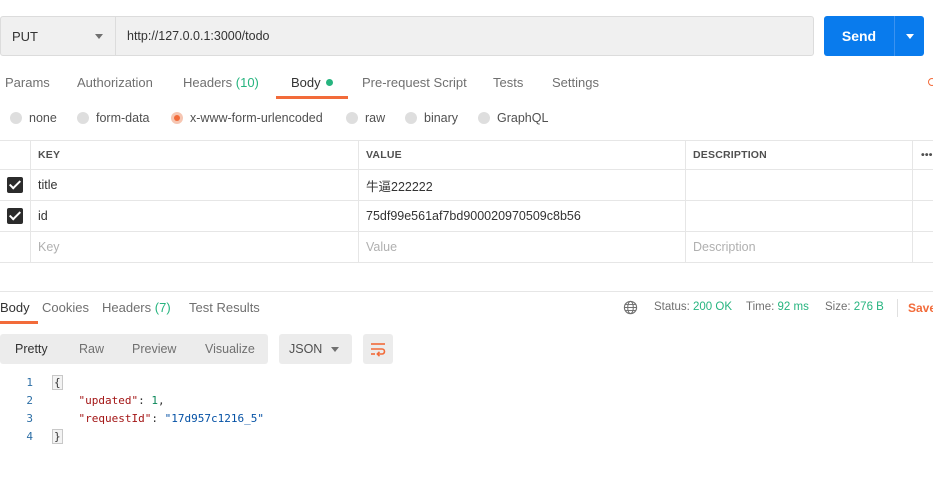  I want to click on tab-headers: Headers (10), so click(221, 85).